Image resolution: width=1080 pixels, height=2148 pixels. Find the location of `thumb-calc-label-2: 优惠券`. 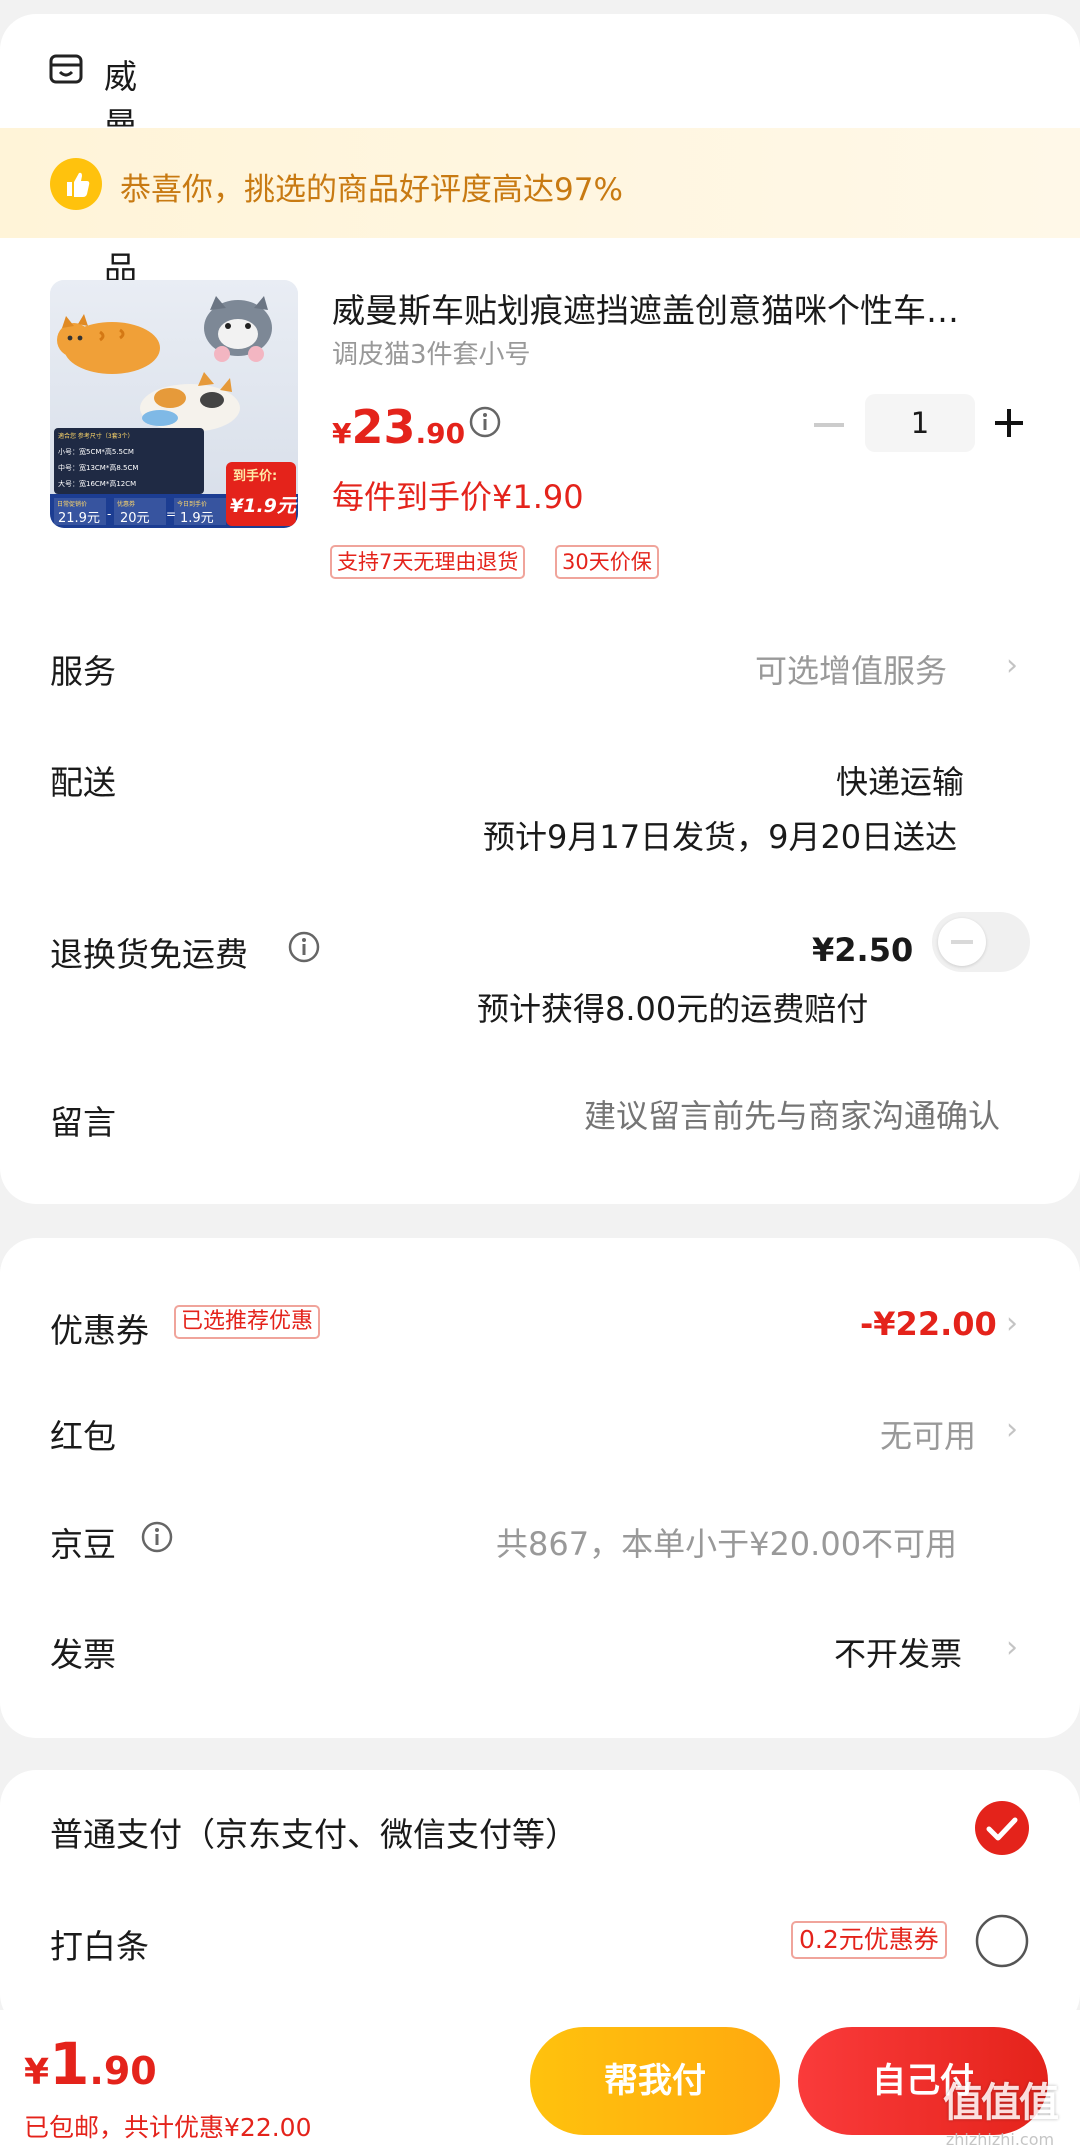

thumb-calc-label-2: 优惠券 is located at coordinates (126, 504).